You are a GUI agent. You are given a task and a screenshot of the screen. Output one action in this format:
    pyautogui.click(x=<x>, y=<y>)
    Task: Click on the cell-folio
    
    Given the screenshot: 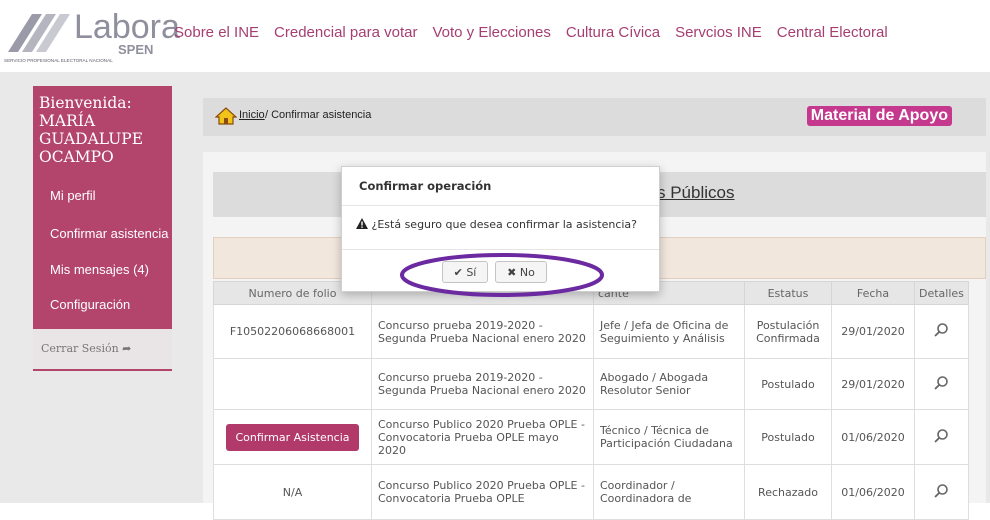 What is the action you would take?
    pyautogui.click(x=292, y=384)
    